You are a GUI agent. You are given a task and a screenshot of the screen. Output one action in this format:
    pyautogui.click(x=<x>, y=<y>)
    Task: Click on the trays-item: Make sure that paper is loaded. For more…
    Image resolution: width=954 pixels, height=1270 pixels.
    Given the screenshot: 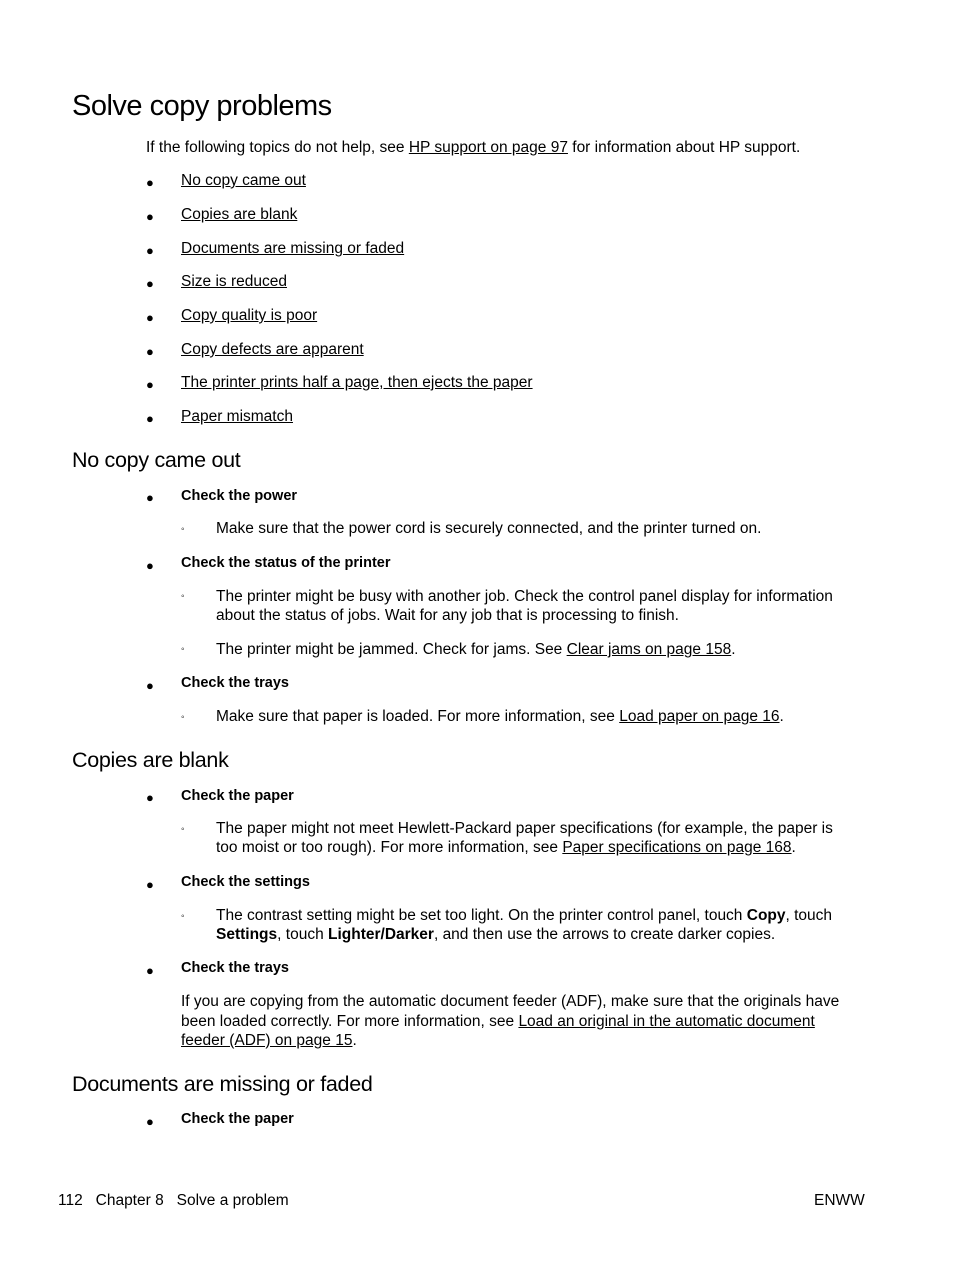 What is the action you would take?
    pyautogui.click(x=500, y=717)
    